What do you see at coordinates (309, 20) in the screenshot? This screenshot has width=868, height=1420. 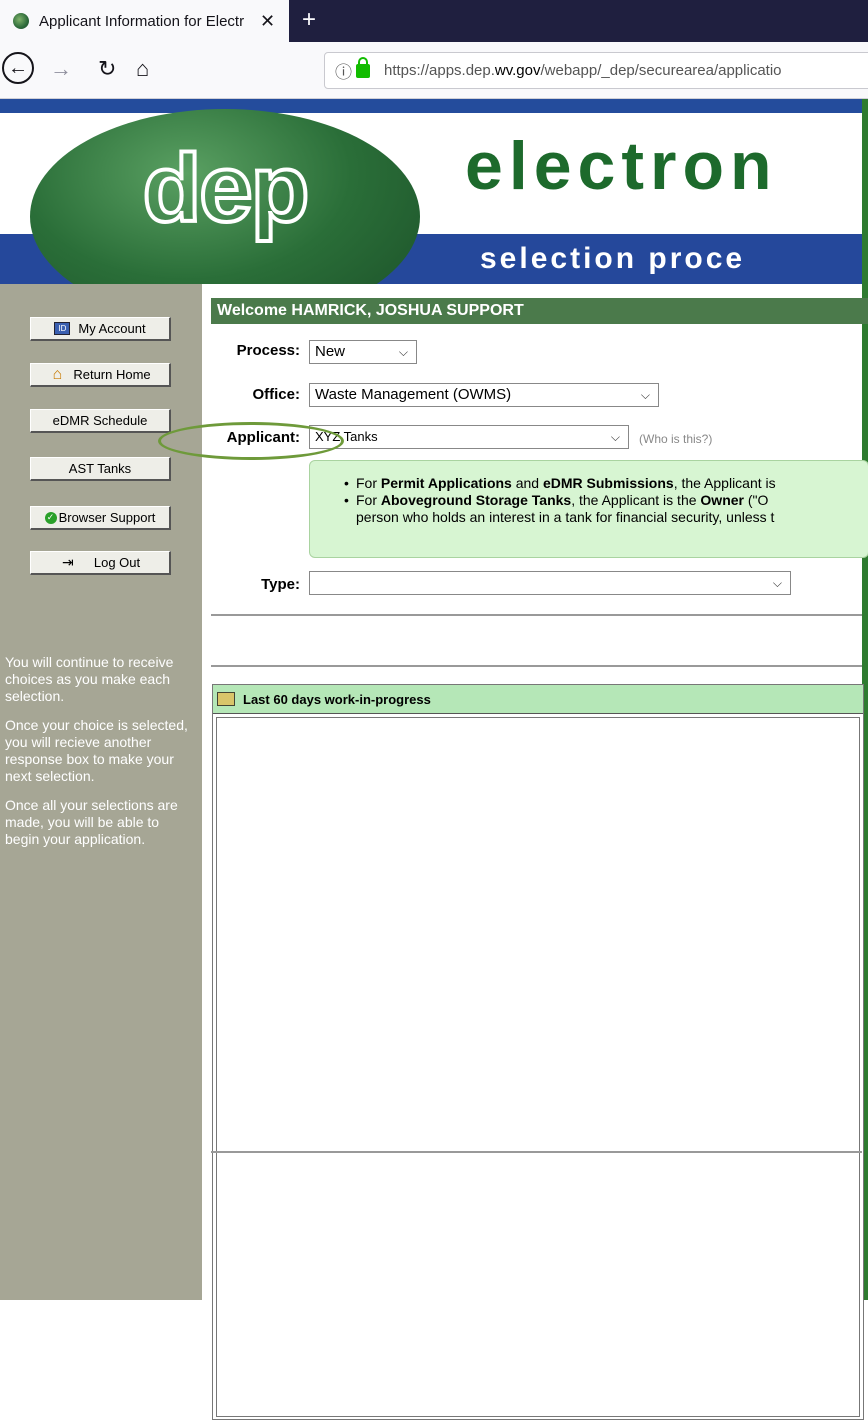 I see `new-tab-button: +` at bounding box center [309, 20].